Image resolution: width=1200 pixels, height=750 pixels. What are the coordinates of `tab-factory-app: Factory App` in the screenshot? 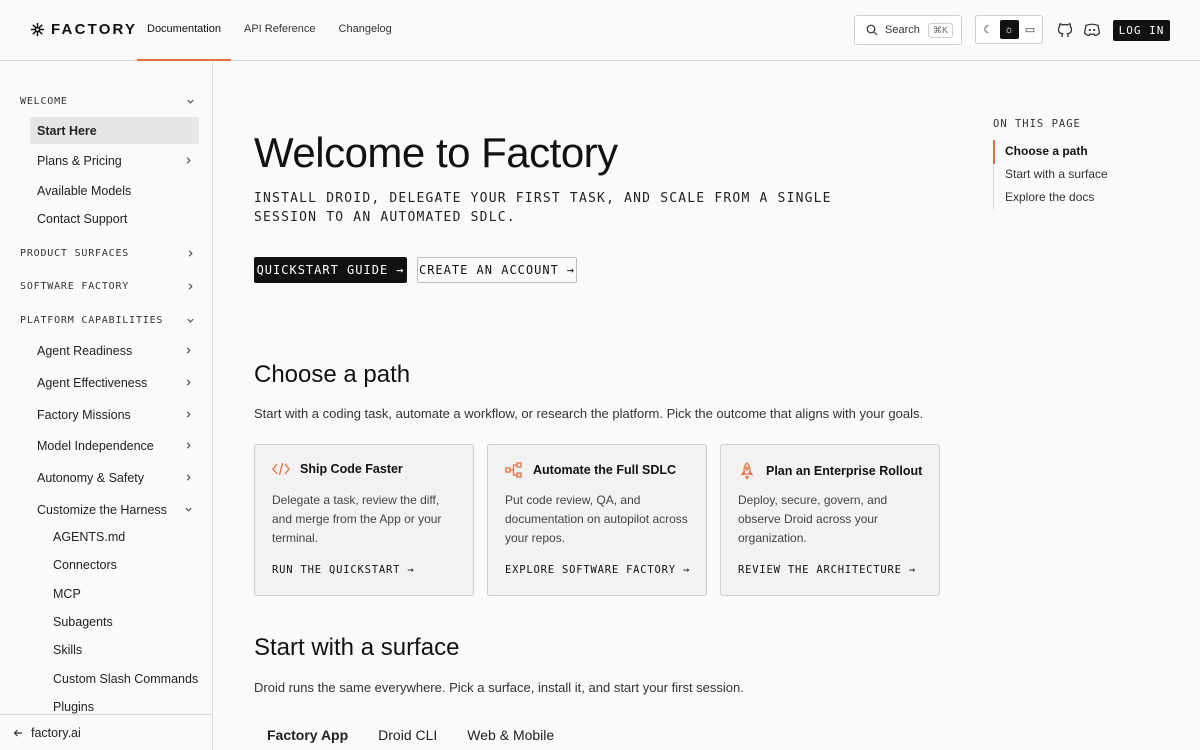 It's located at (307, 735).